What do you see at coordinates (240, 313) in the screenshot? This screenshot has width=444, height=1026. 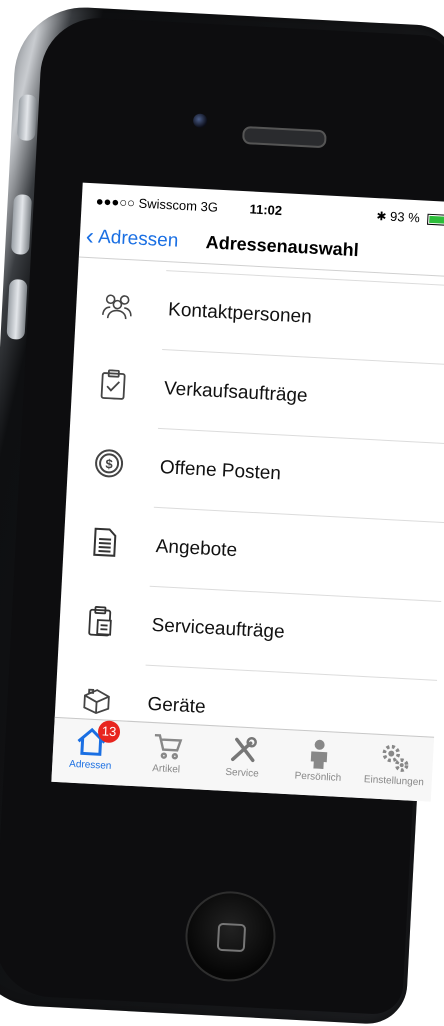 I see `list-item-label: Kontaktpersonen` at bounding box center [240, 313].